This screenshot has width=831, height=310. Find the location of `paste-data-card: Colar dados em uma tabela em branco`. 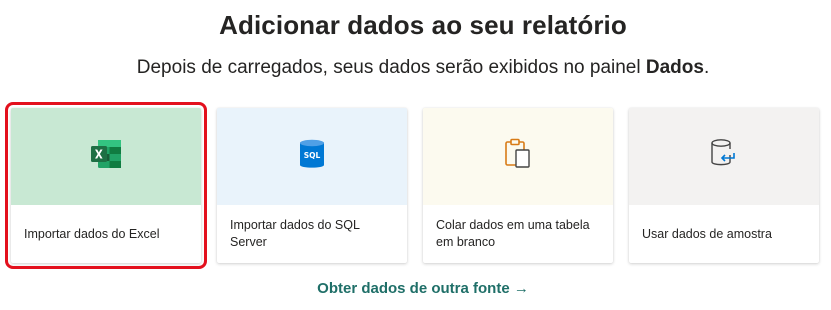

paste-data-card: Colar dados em uma tabela em branco is located at coordinates (518, 185).